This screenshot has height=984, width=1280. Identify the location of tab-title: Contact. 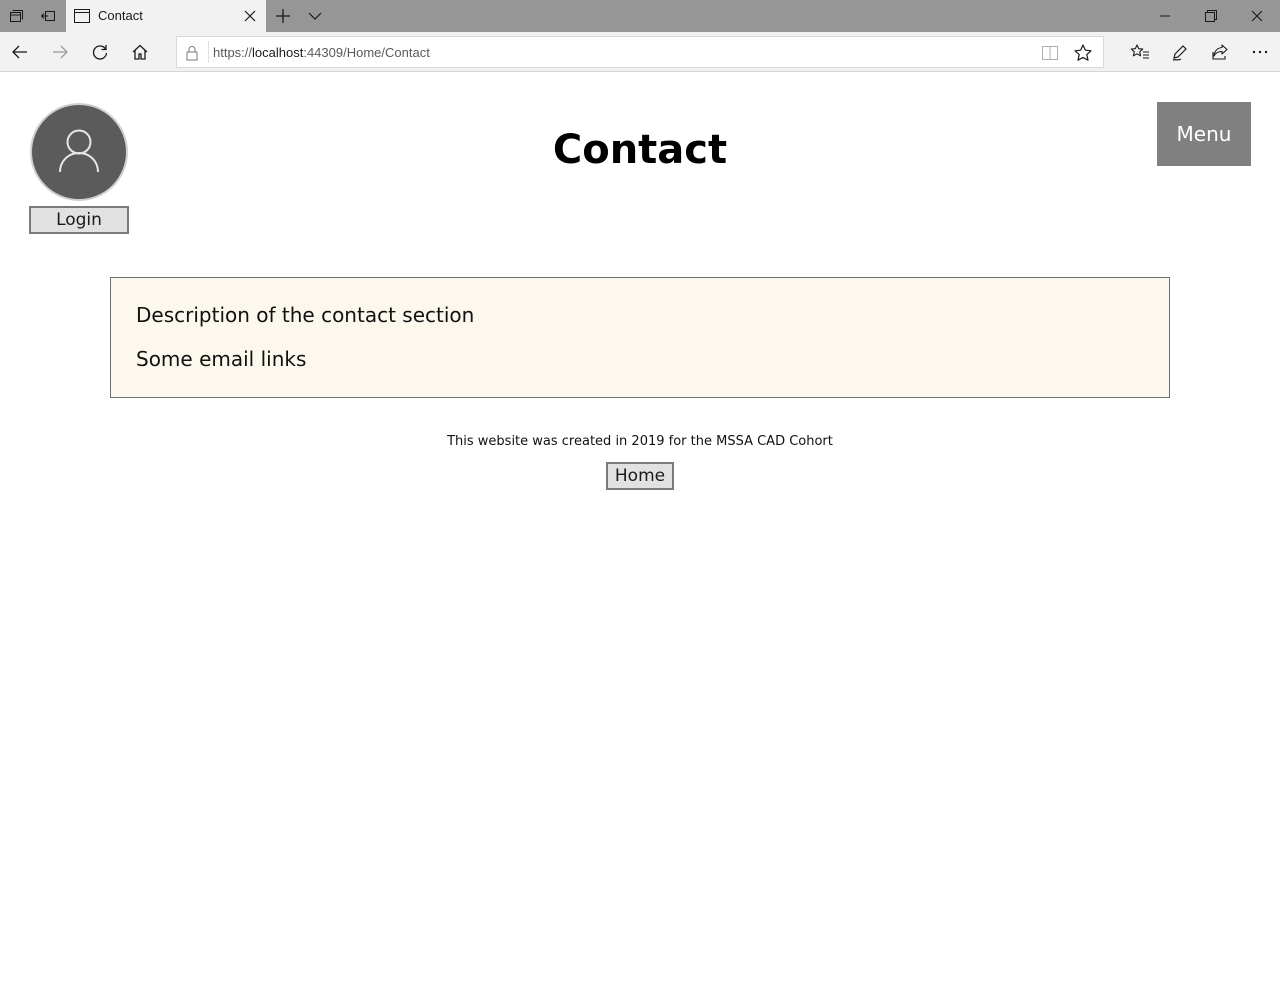
(120, 15).